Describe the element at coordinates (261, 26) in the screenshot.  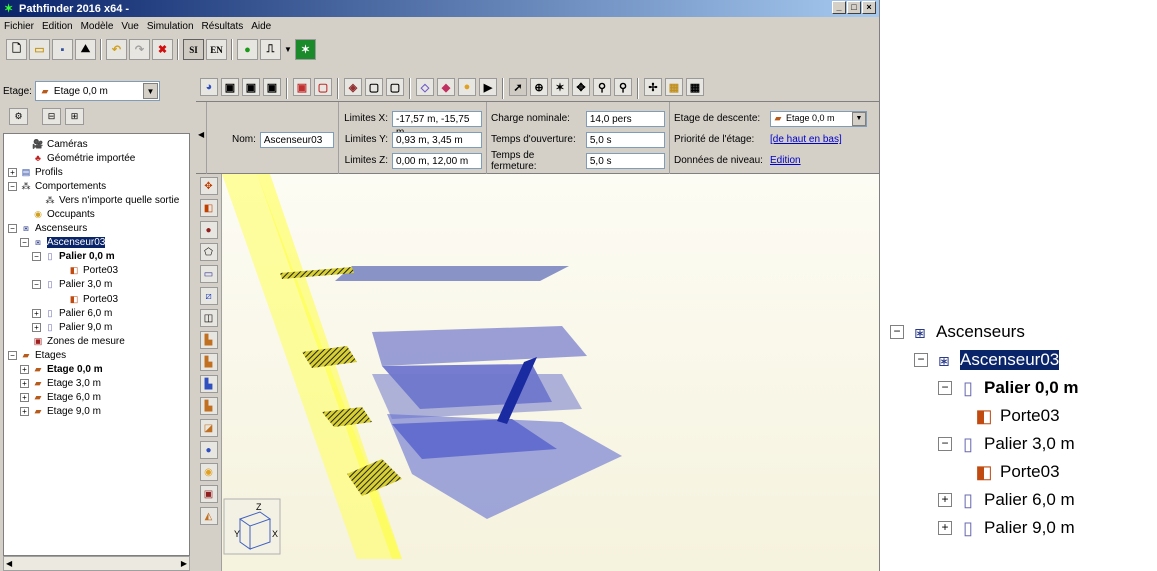
I see `menu-aide: Aide` at that location.